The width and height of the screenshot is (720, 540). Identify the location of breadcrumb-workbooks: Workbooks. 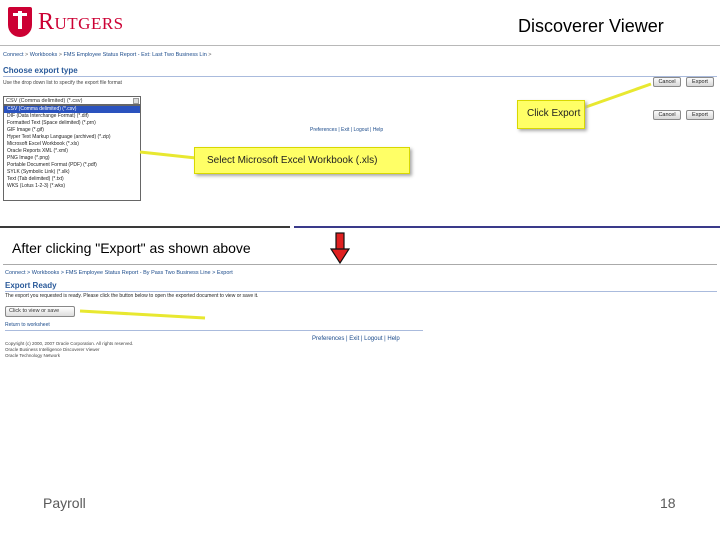
(45, 273).